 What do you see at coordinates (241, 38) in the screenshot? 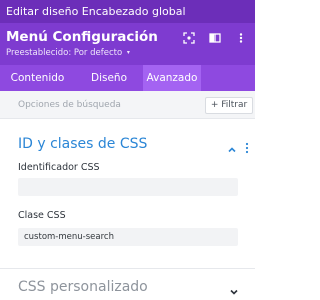
I see `more-options-icon` at bounding box center [241, 38].